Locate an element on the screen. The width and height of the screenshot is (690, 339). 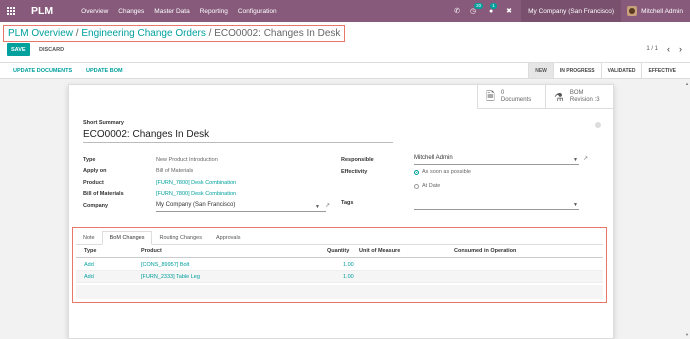
table-row: Add [CONS_89957] Bolt 1.00 is located at coordinates (339, 265).